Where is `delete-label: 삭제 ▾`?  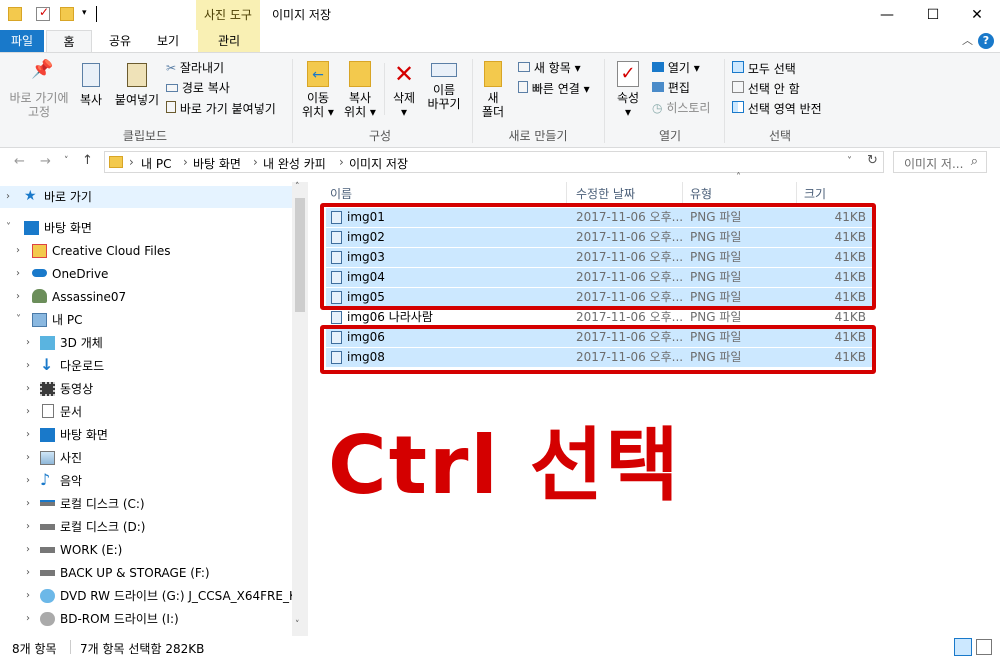 delete-label: 삭제 ▾ is located at coordinates (404, 105).